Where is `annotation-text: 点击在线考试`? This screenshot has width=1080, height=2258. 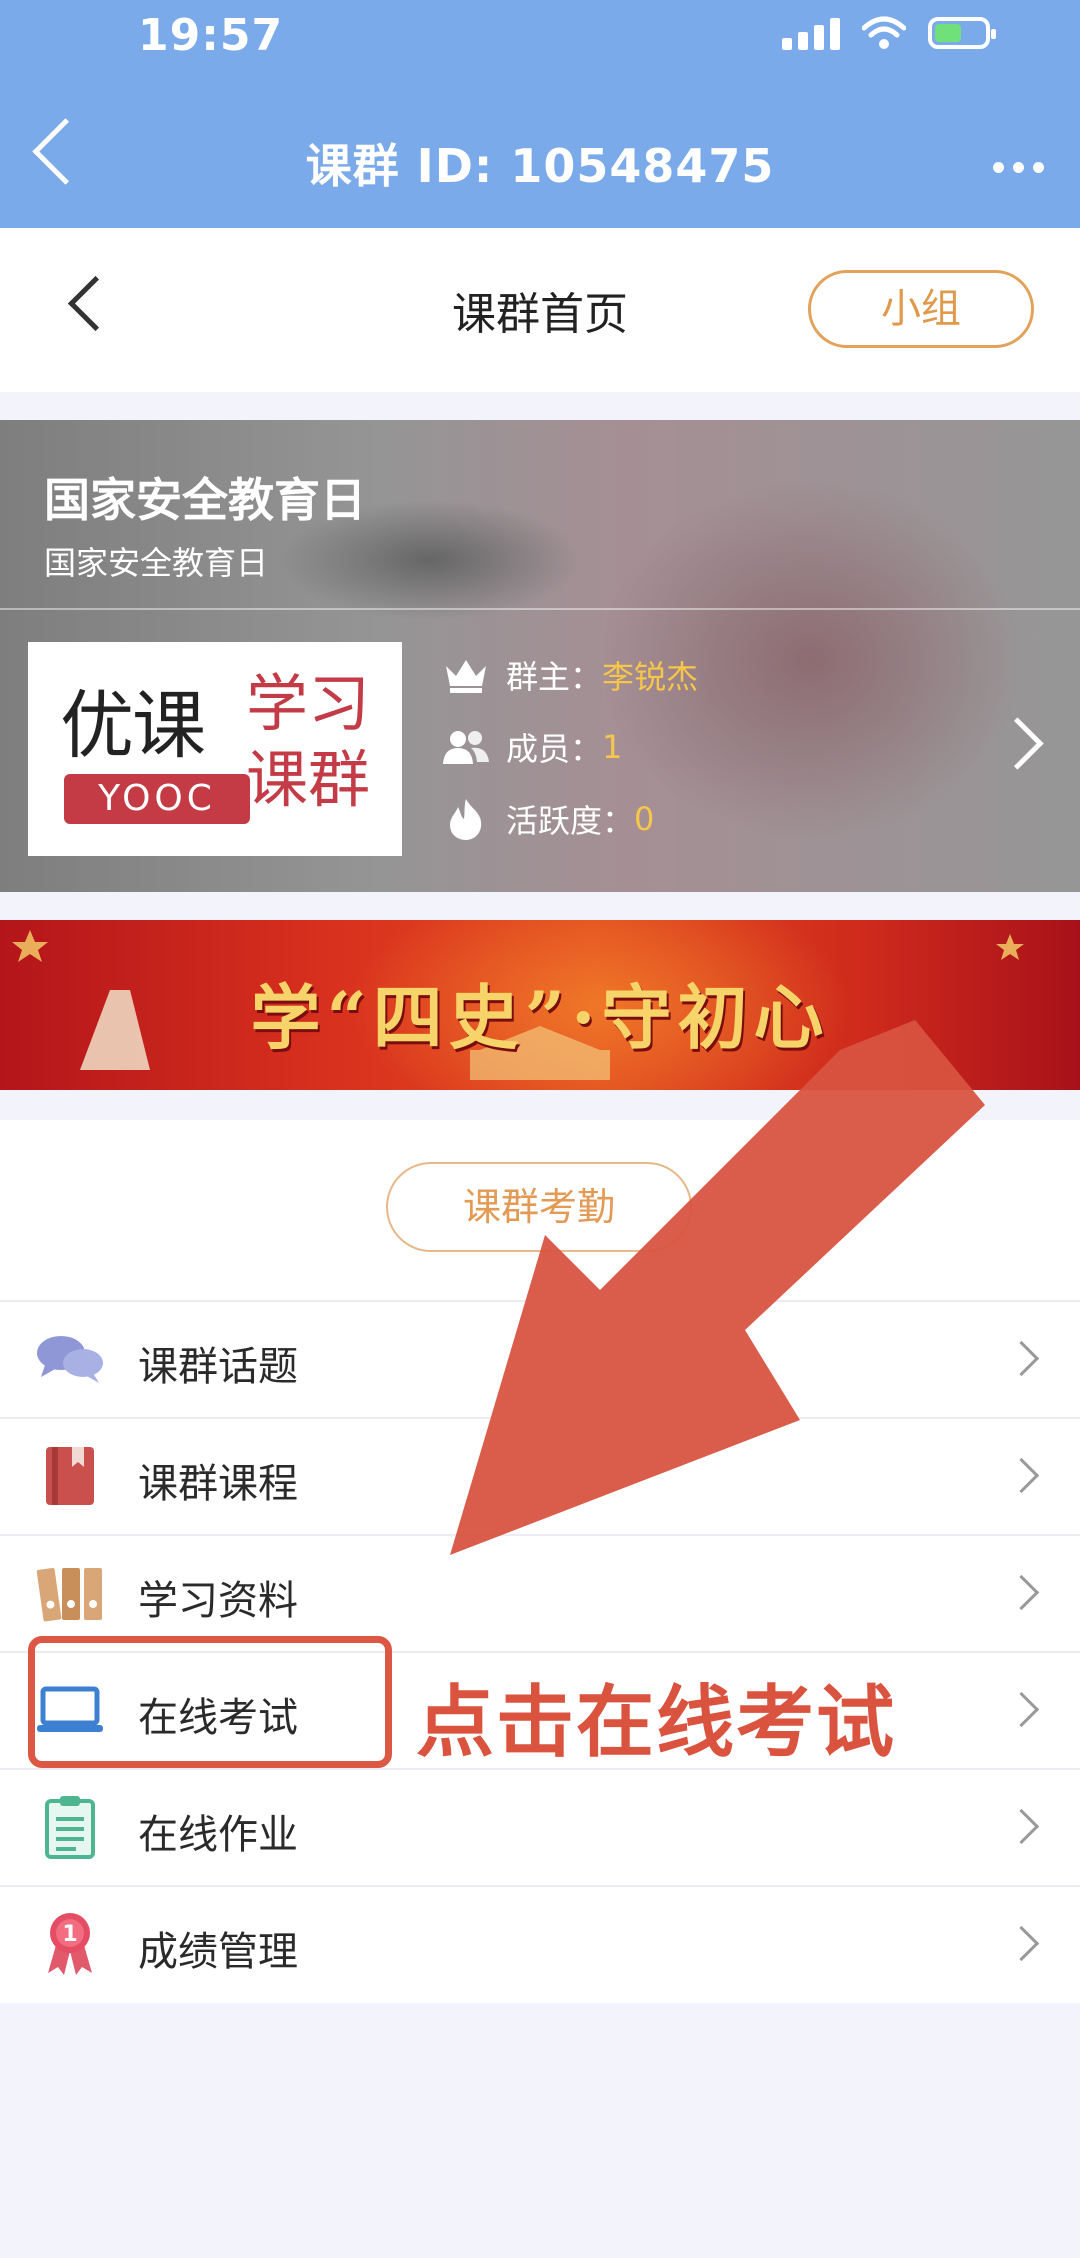
annotation-text: 点击在线考试 is located at coordinates (656, 1723).